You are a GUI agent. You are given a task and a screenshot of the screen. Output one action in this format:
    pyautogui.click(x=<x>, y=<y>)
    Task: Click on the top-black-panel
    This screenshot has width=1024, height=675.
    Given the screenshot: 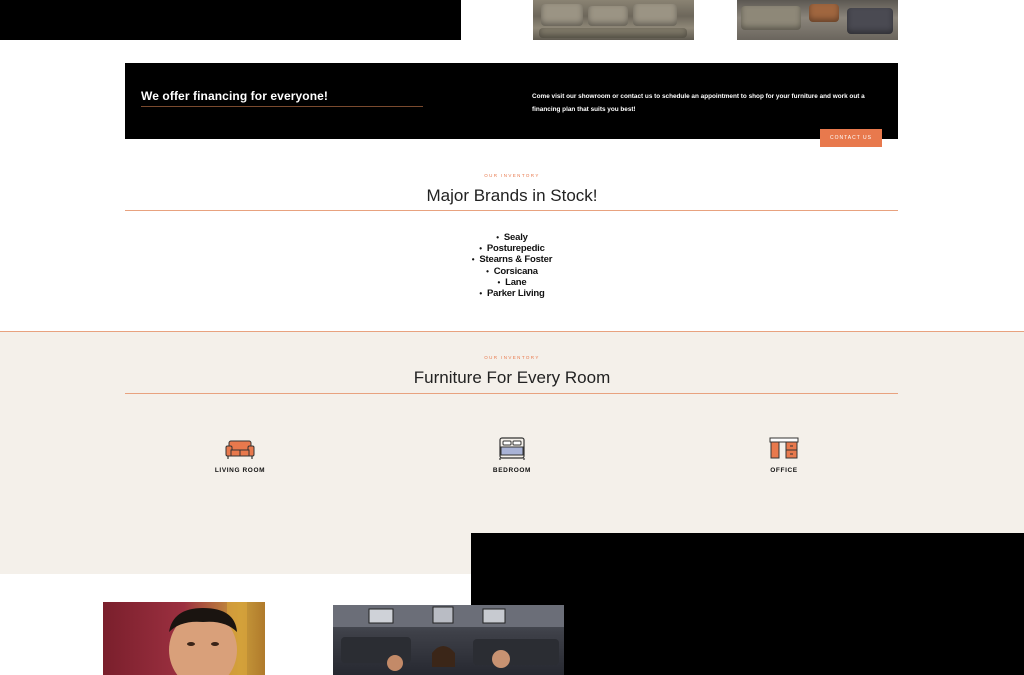 What is the action you would take?
    pyautogui.click(x=230, y=20)
    